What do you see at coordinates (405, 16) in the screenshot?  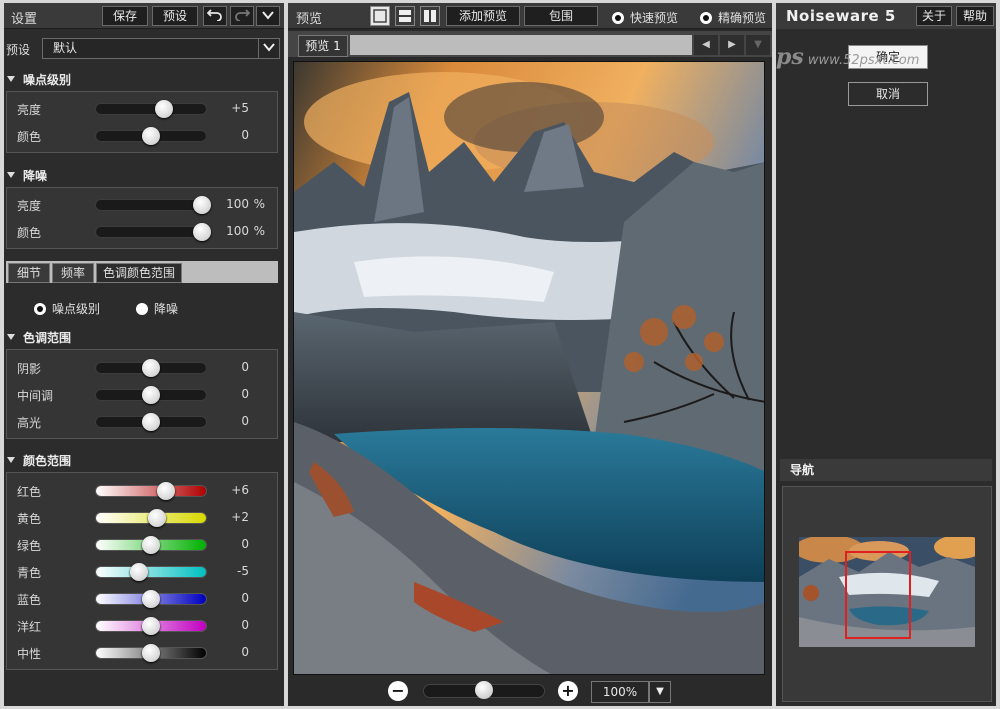 I see `horizontal-split-button` at bounding box center [405, 16].